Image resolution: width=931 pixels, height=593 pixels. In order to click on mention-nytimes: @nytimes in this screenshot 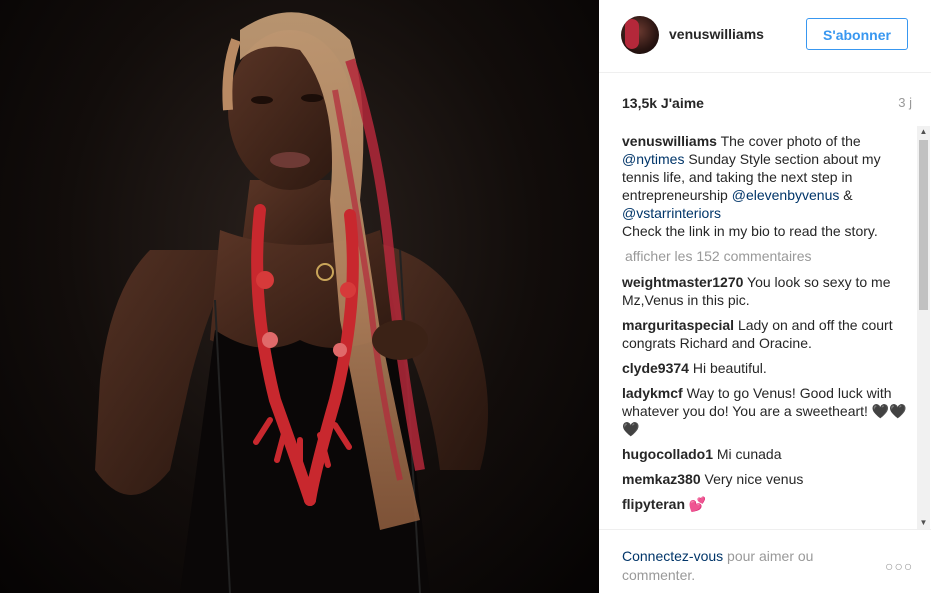, I will do `click(653, 159)`.